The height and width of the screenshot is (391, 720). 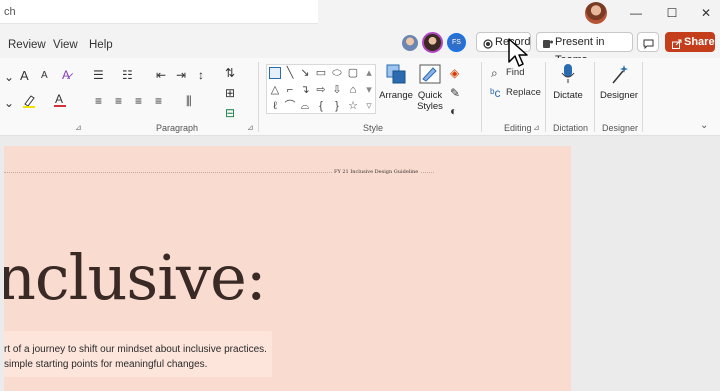 I want to click on profile-avatar, so click(x=596, y=13).